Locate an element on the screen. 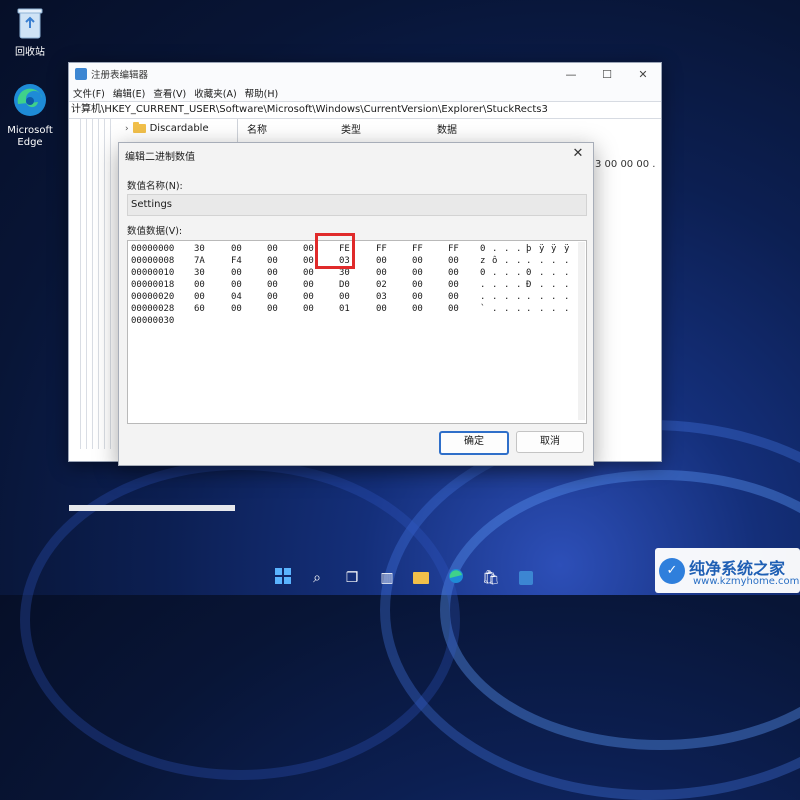  file-explorer-button is located at coordinates (421, 578).